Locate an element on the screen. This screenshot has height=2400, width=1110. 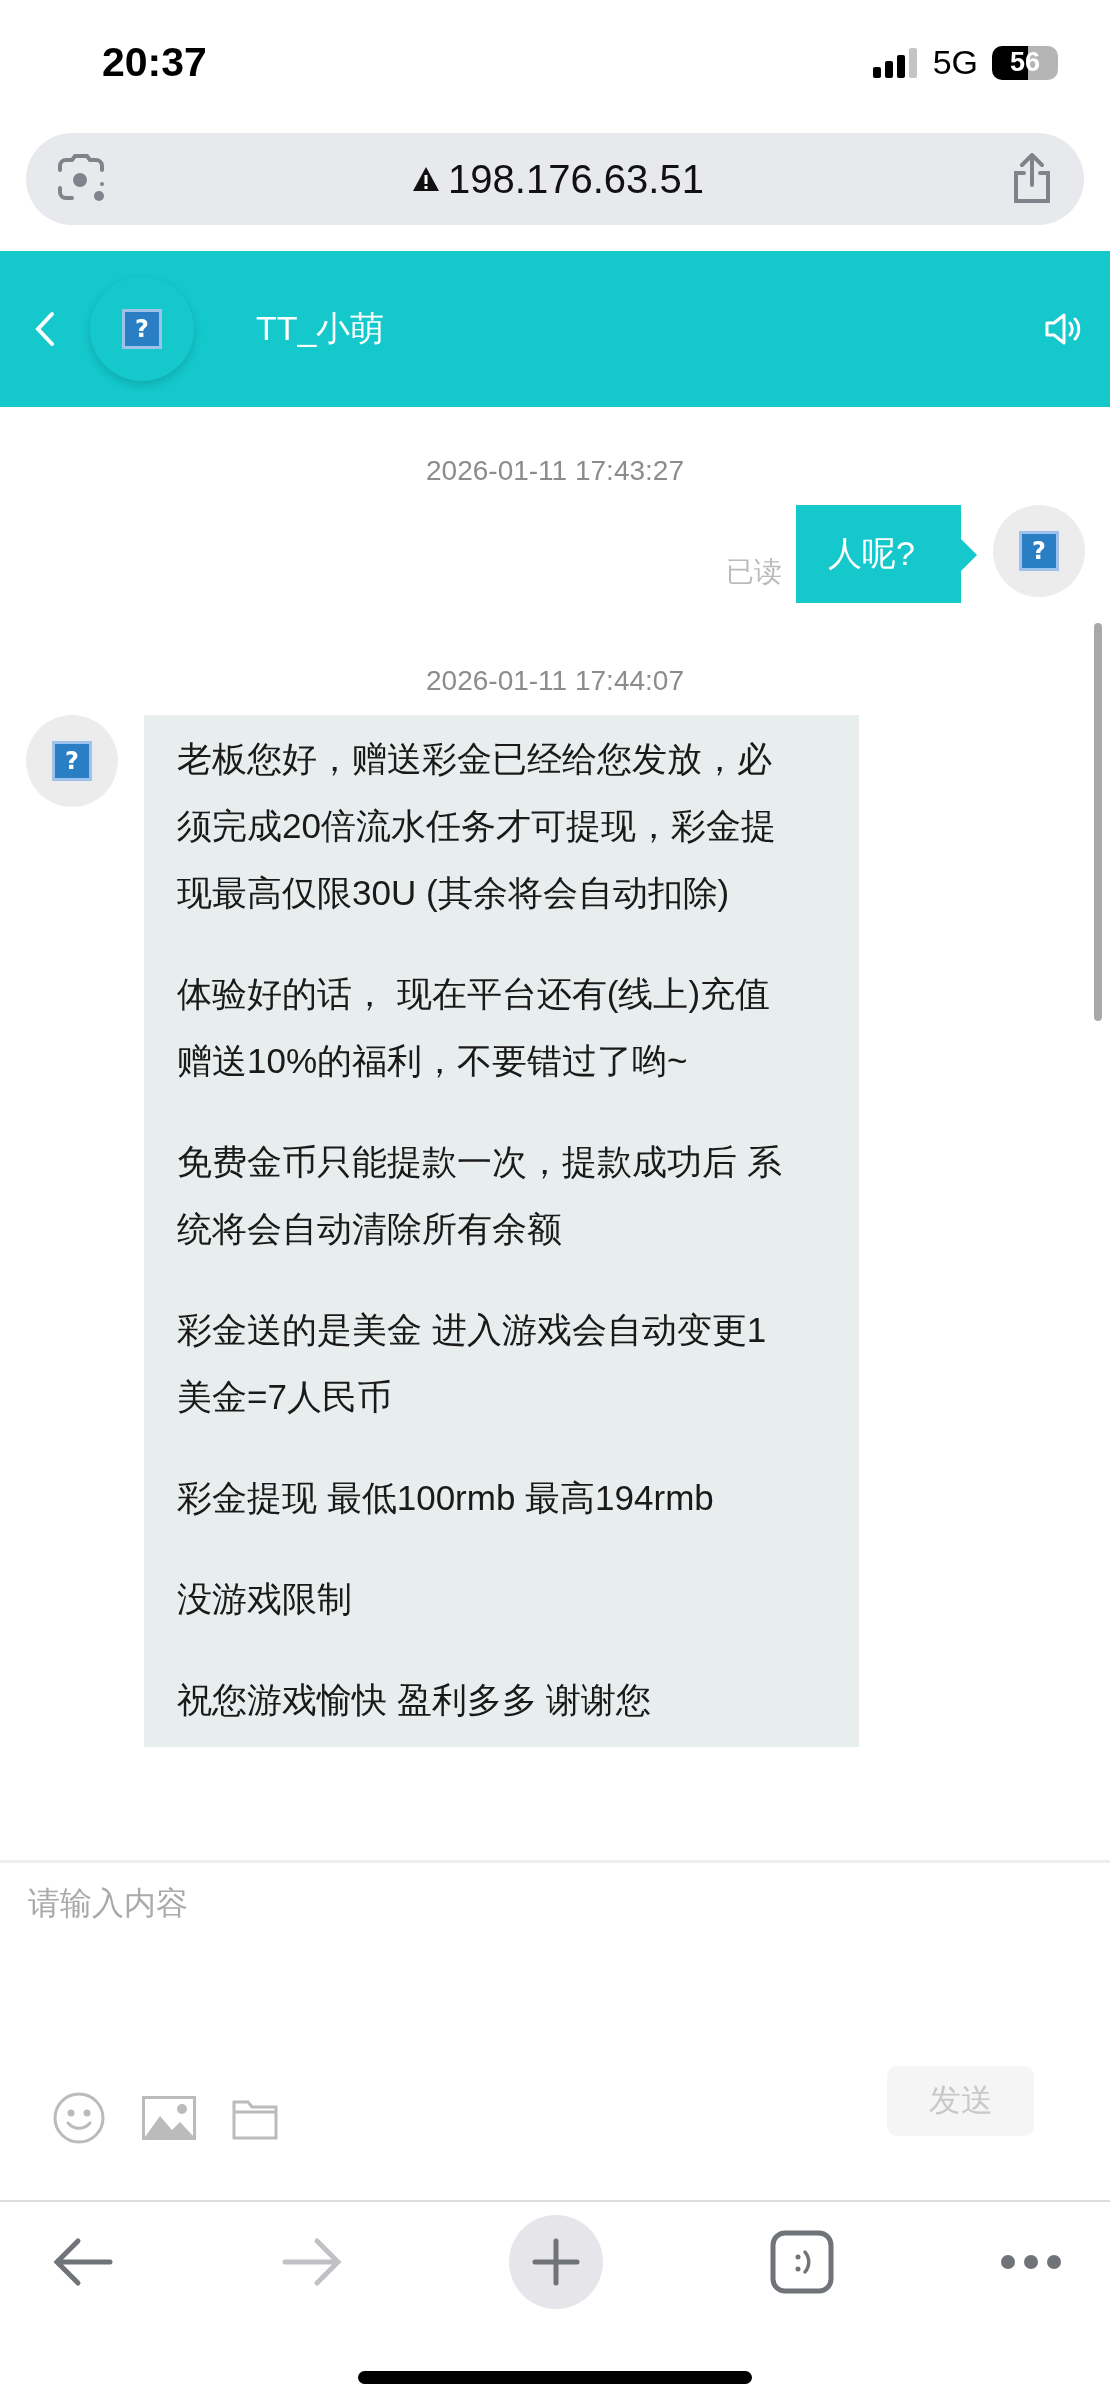
read-status: 已读 is located at coordinates (754, 572).